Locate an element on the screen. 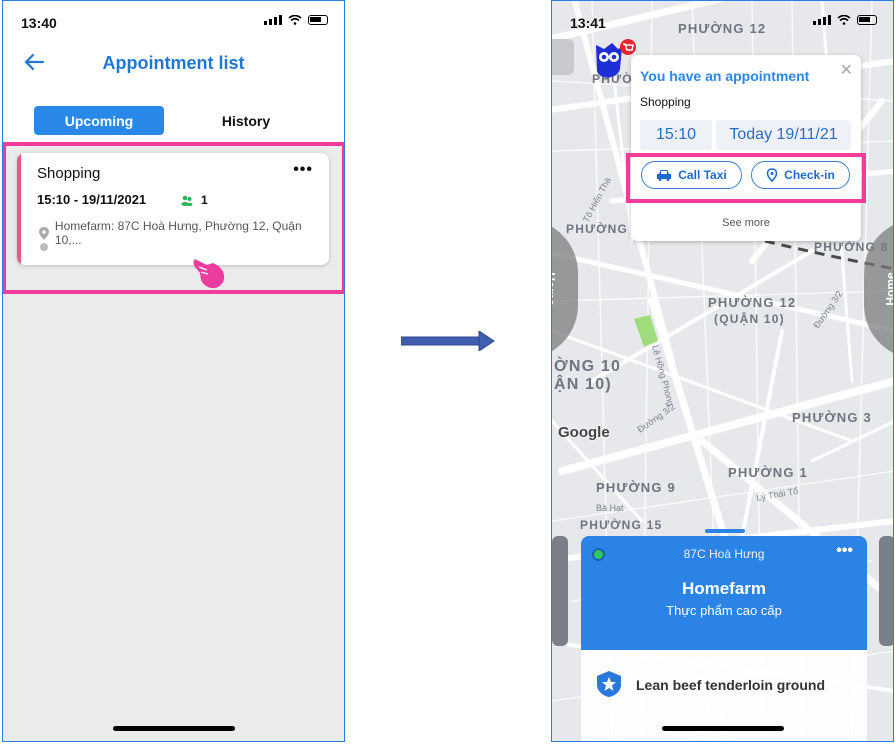 Image resolution: width=895 pixels, height=744 pixels. map-label-phuong-10: ỜNG 10 is located at coordinates (587, 365).